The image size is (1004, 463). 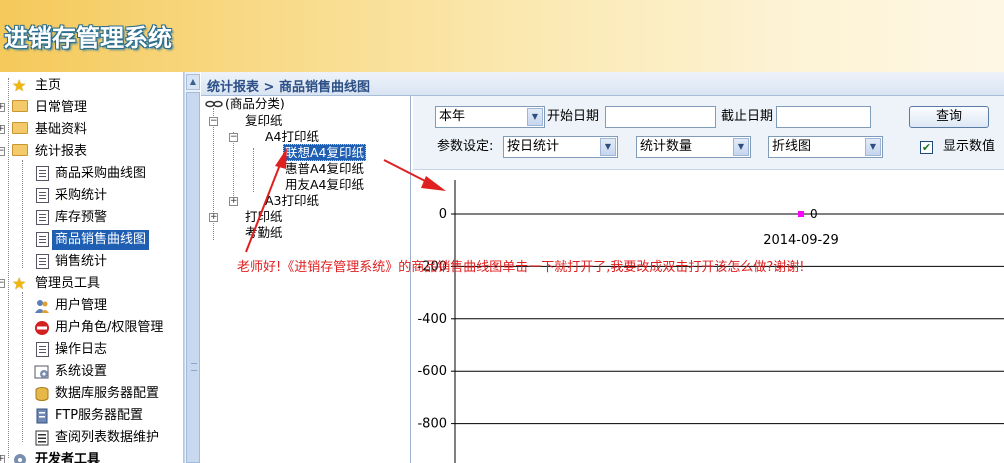 I want to click on sidebar-item-home: 主页, so click(x=48, y=86).